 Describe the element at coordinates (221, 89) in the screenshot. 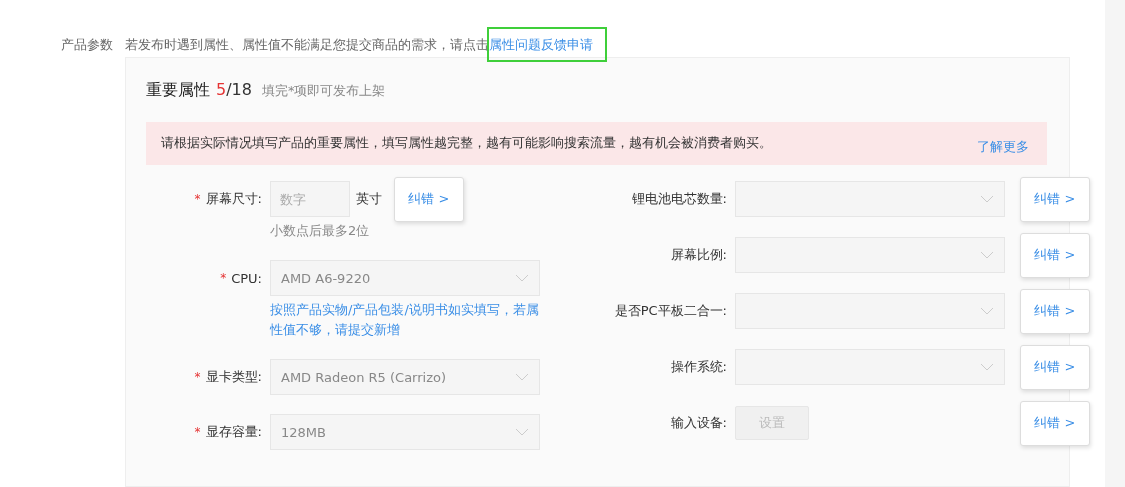

I see `filled-count: 5` at that location.